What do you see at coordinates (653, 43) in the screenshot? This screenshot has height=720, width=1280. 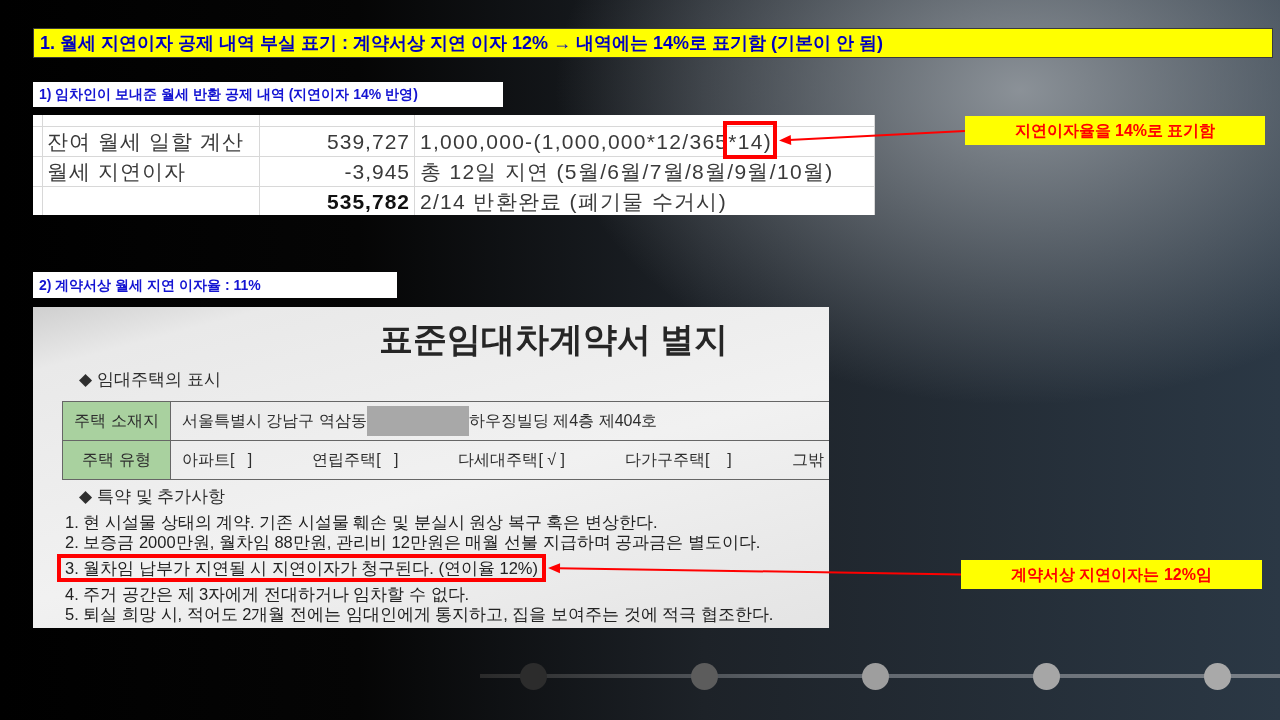 I see `slide-title: 1. 월세 지연이자 공제 내역 부실 표기 : 계약서상 지연 이자 12% → 내역에는 14%로 표기함 (기본이 안 됨)` at bounding box center [653, 43].